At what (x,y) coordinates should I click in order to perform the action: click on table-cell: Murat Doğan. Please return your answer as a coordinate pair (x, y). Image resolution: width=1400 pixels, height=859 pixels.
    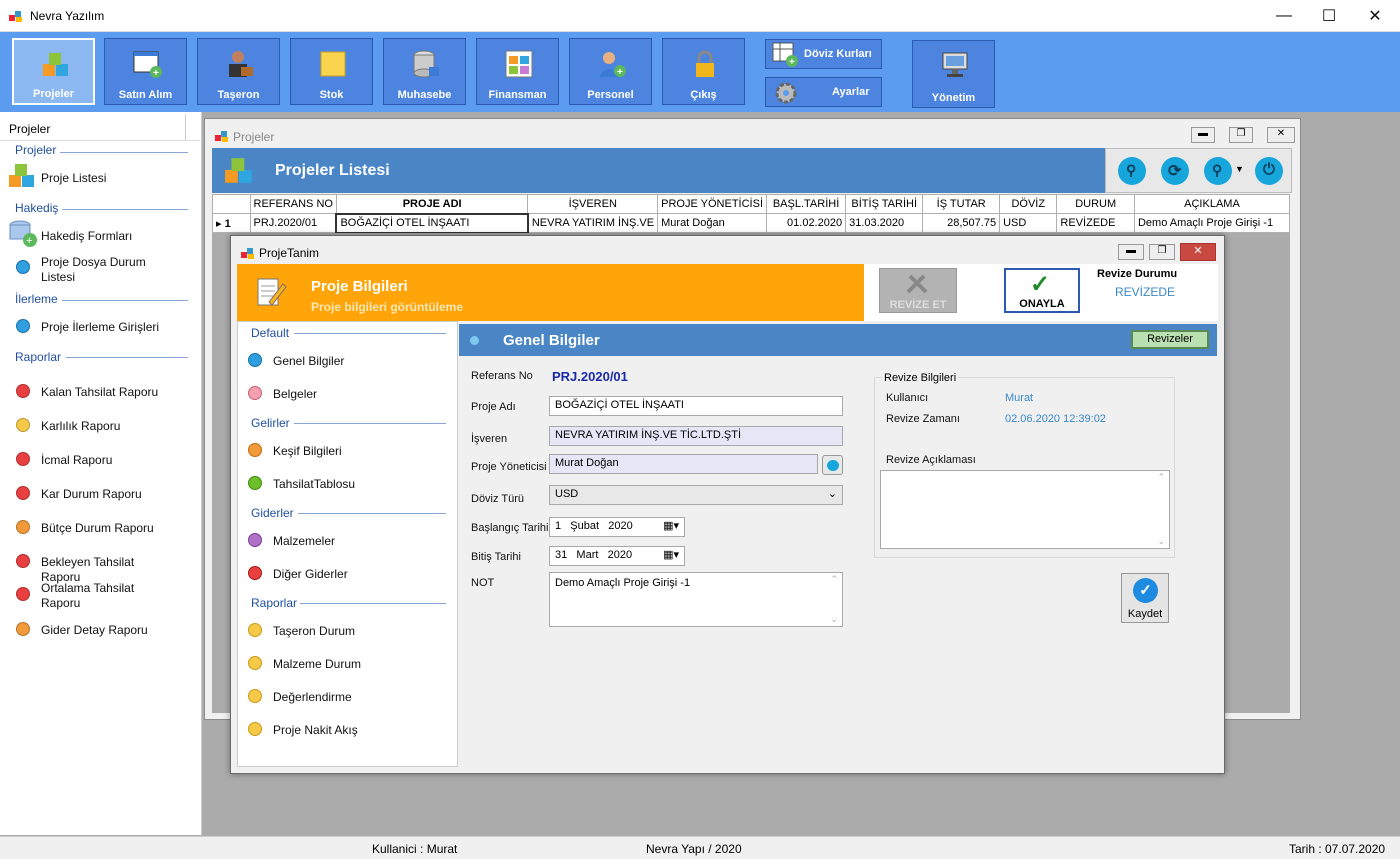
    Looking at the image, I should click on (712, 223).